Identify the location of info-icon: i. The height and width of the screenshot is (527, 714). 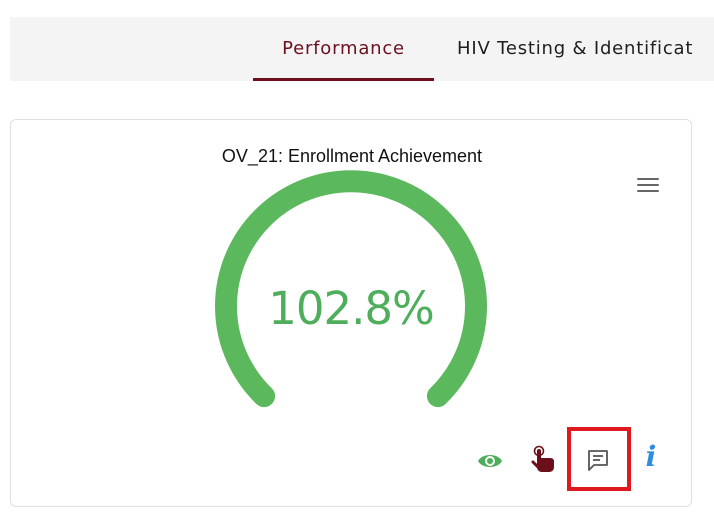
(651, 457).